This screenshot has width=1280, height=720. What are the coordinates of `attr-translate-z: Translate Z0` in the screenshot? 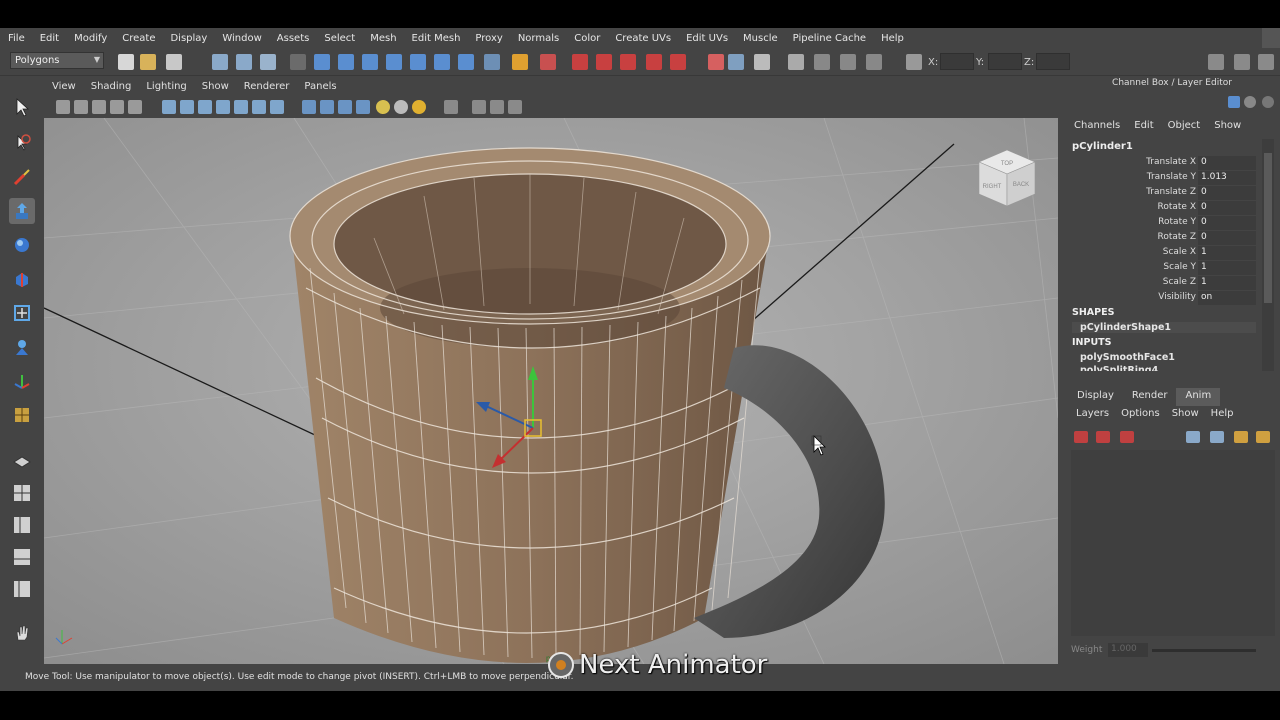 It's located at (1162, 193).